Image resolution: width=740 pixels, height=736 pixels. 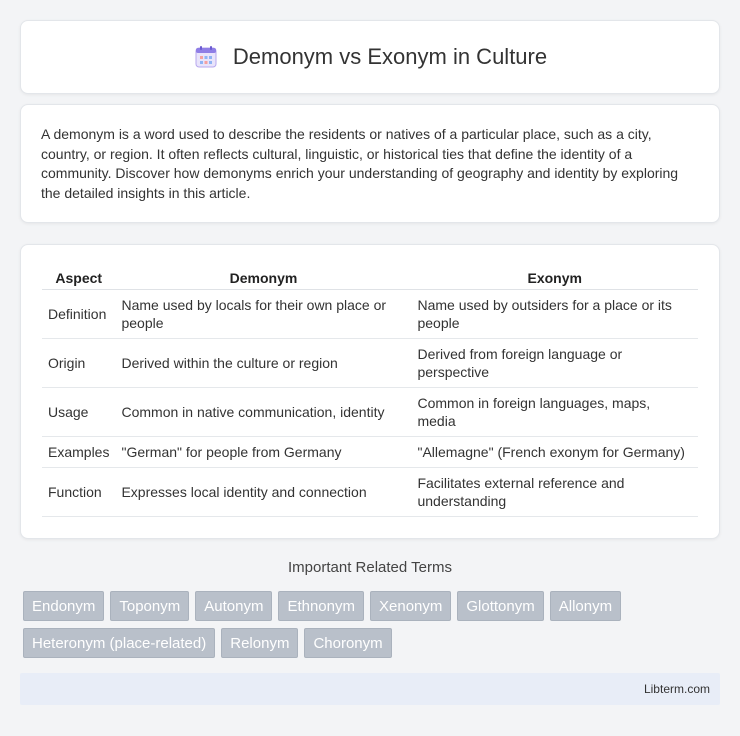 I want to click on footer-site-link: Libterm.com, so click(x=677, y=689).